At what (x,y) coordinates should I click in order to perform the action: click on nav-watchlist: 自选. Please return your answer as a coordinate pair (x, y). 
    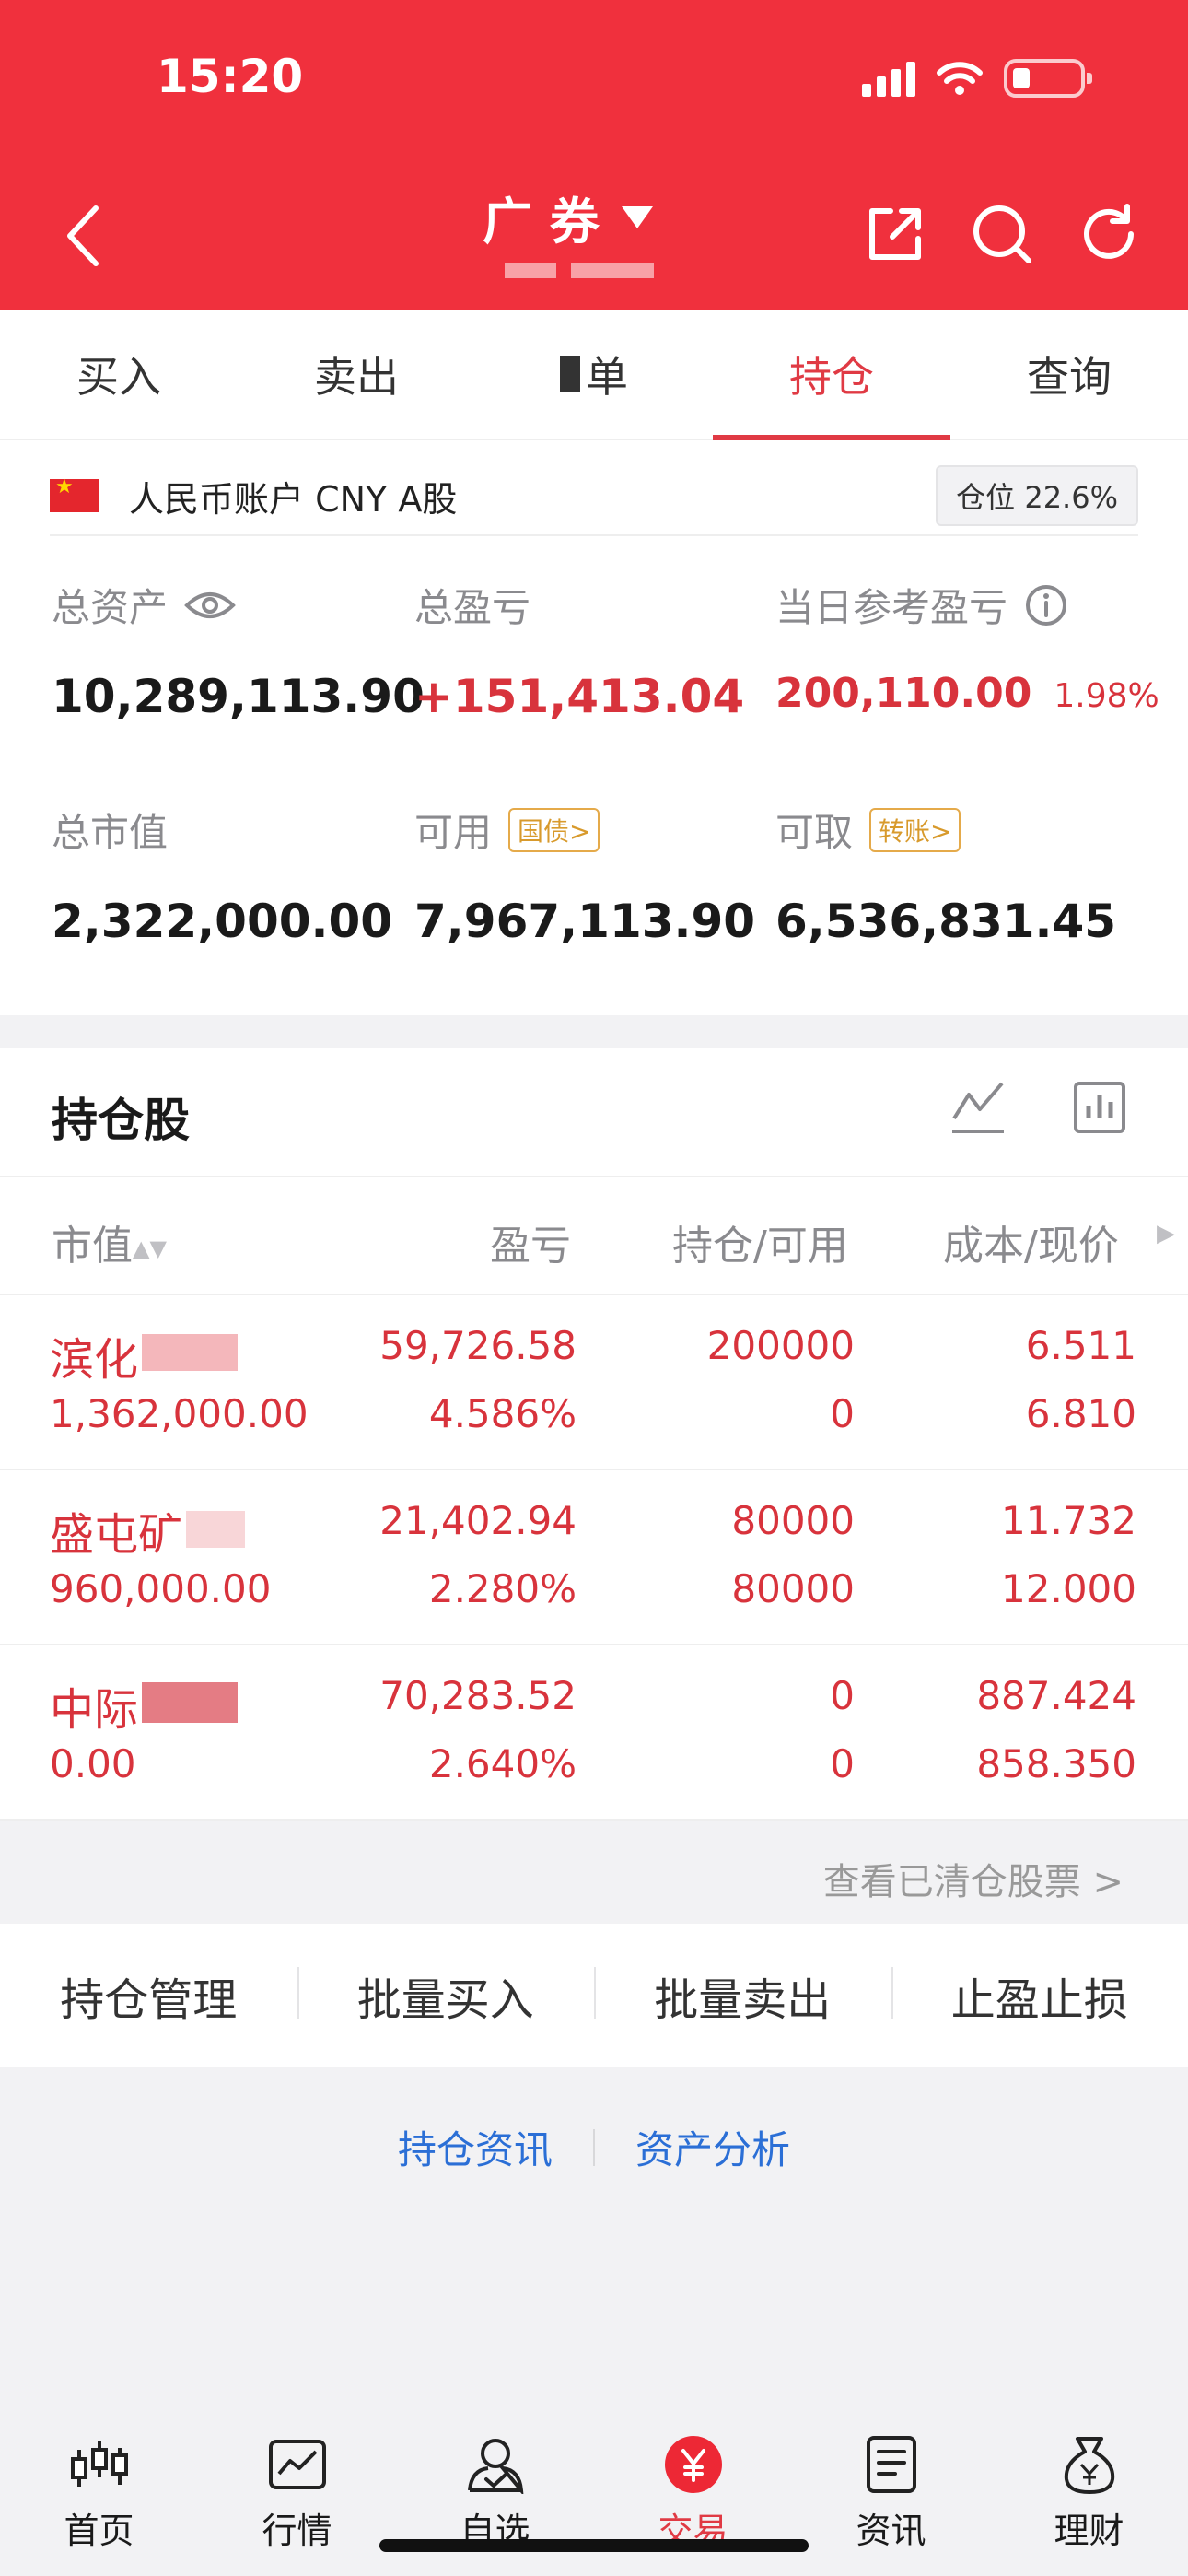
    Looking at the image, I should click on (495, 2504).